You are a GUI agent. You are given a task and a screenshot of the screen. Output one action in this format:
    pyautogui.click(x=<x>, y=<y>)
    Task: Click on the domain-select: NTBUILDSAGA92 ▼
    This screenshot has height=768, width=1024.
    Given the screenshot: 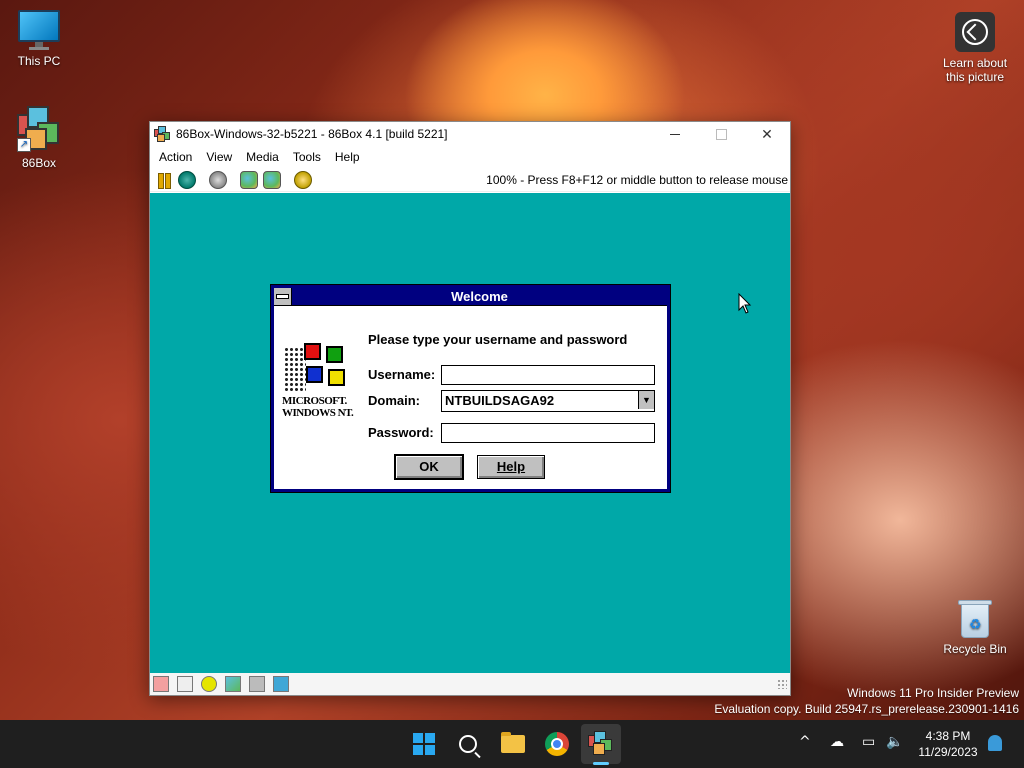 What is the action you would take?
    pyautogui.click(x=548, y=401)
    